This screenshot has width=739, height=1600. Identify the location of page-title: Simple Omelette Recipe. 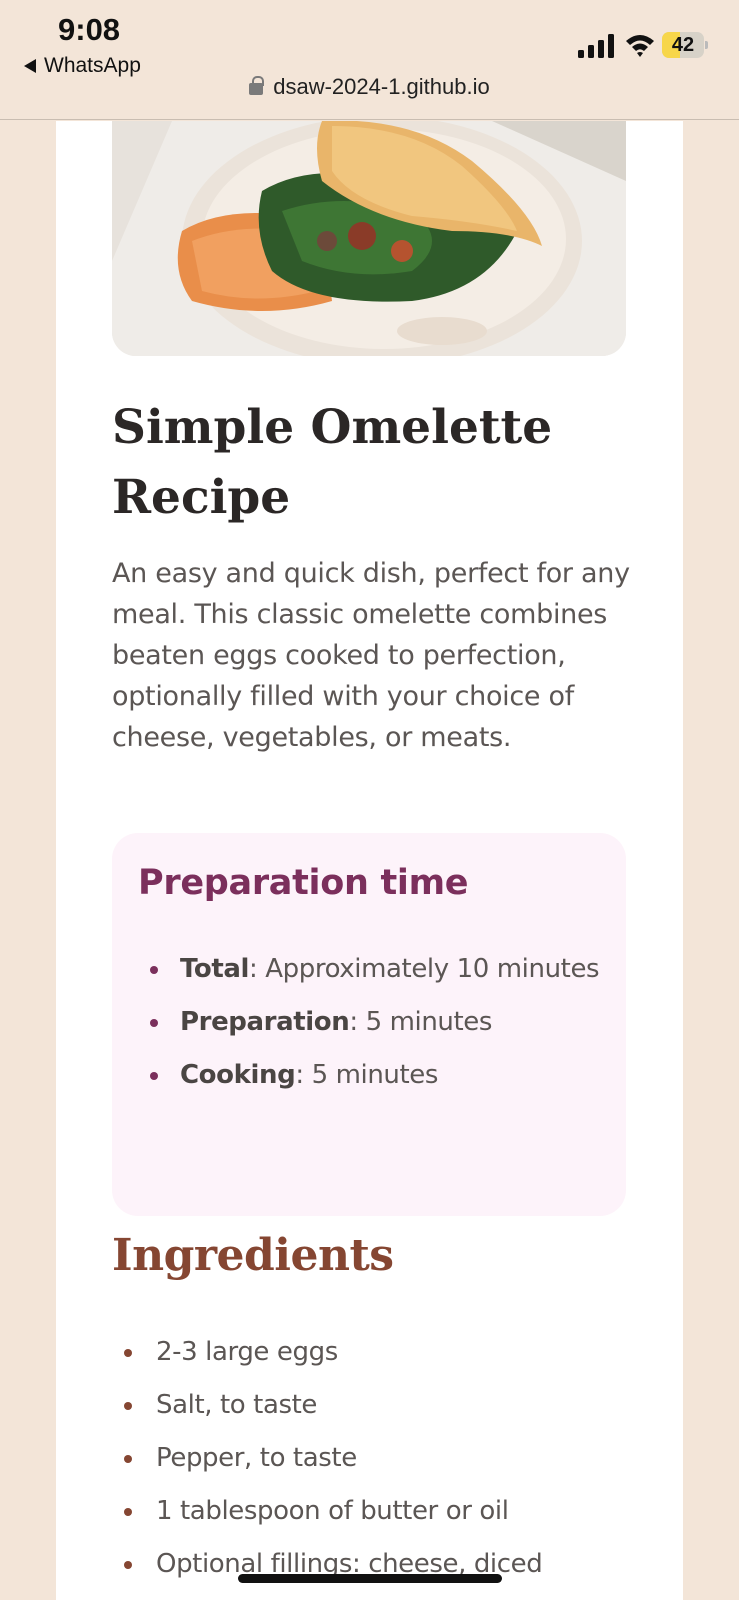
(332, 462).